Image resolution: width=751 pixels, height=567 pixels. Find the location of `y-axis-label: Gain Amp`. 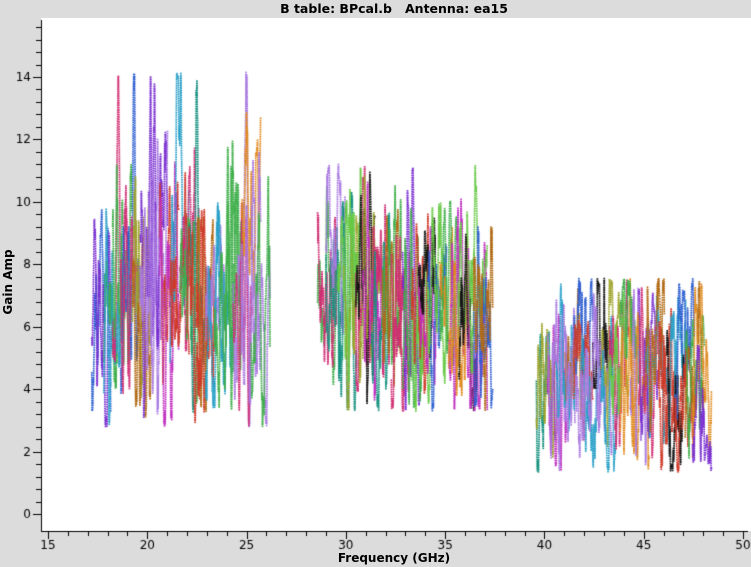

y-axis-label: Gain Amp is located at coordinates (8, 282).